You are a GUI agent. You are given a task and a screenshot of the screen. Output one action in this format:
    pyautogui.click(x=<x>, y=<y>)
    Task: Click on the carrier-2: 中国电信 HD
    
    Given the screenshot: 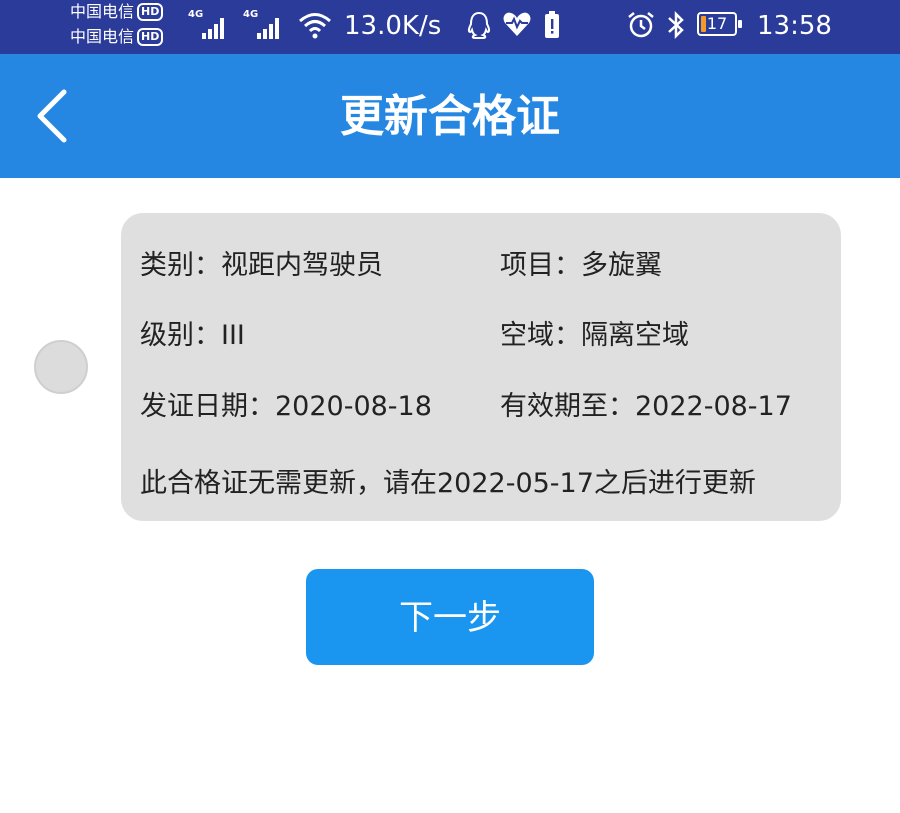 What is the action you would take?
    pyautogui.click(x=117, y=37)
    